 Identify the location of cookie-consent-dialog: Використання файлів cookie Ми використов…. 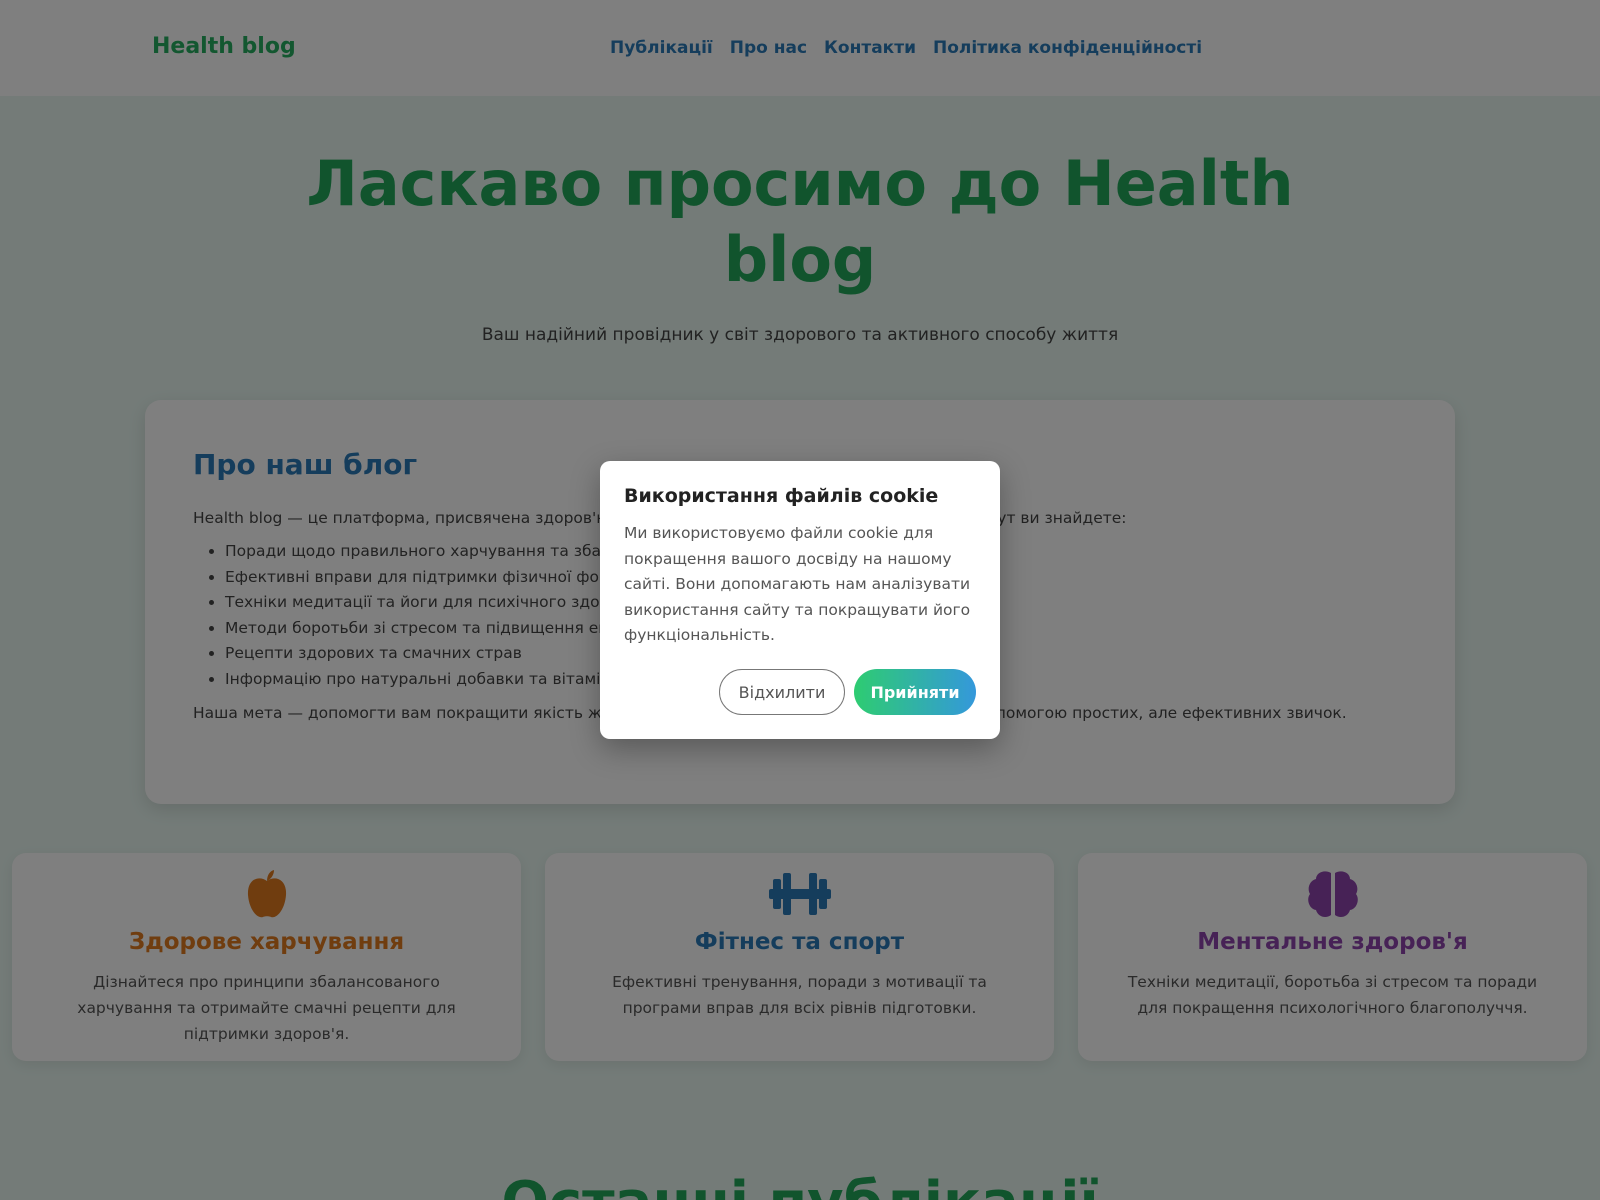
(800, 600).